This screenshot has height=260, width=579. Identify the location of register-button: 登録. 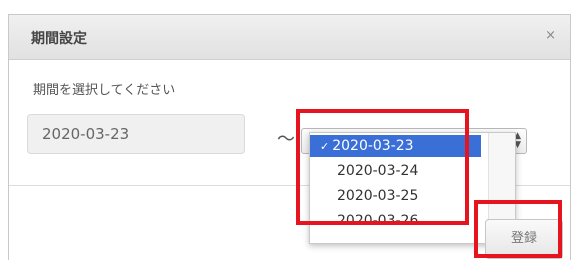
(524, 239).